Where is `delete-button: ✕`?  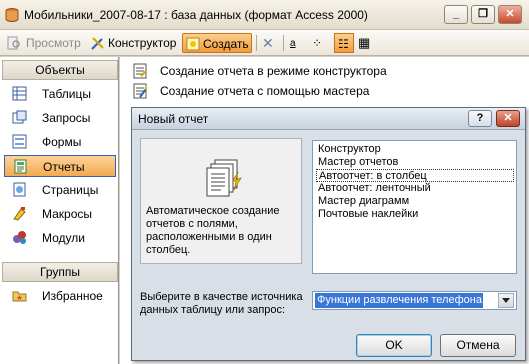
delete-button: ✕ is located at coordinates (270, 43).